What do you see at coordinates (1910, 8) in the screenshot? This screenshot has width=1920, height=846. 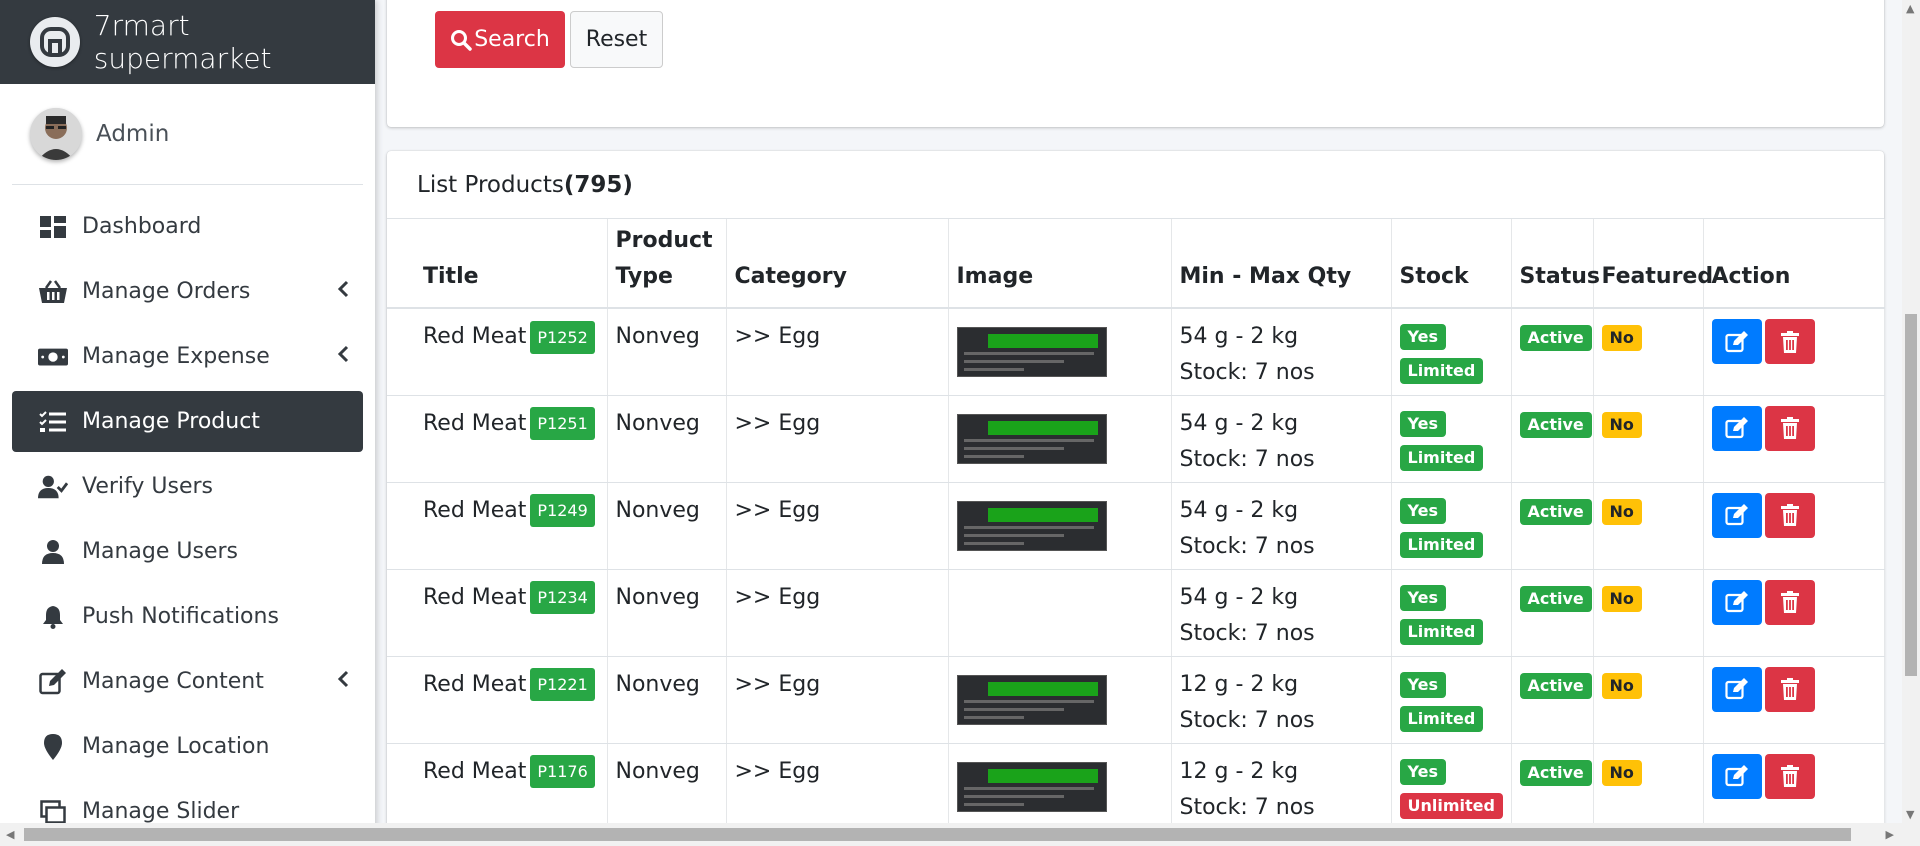 I see `scroll-up-icon: ▲` at bounding box center [1910, 8].